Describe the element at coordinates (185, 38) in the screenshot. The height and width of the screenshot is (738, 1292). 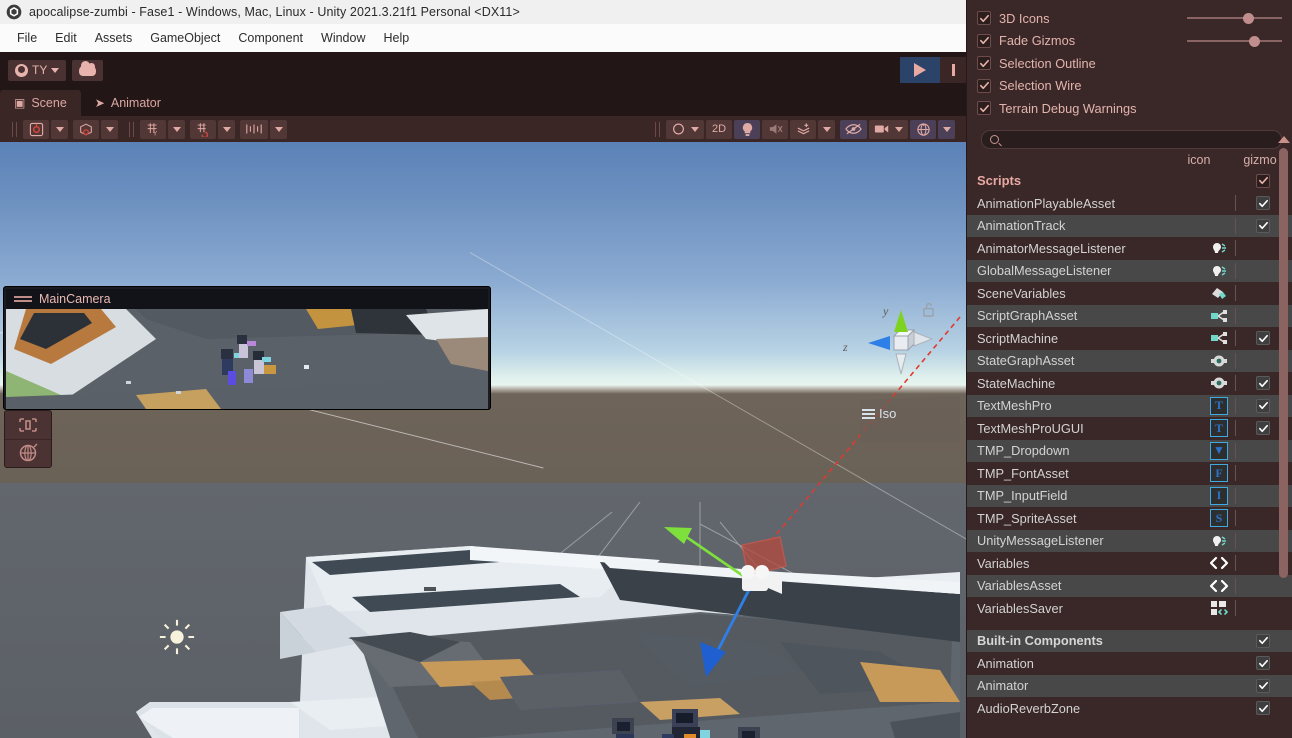
I see `menu-item-gameobject: GameObject` at that location.